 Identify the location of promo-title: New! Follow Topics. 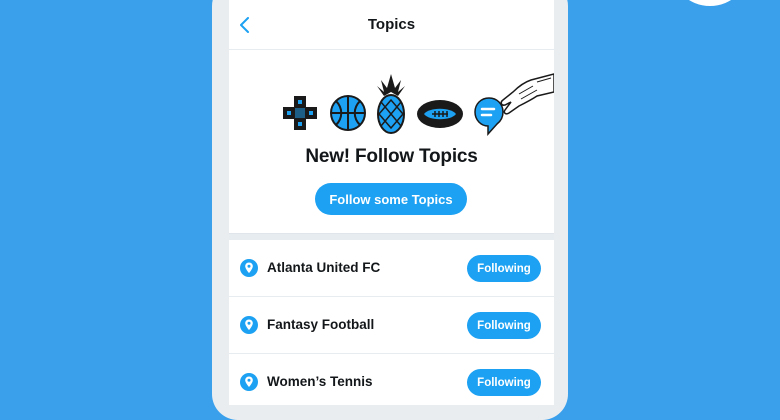
(391, 156).